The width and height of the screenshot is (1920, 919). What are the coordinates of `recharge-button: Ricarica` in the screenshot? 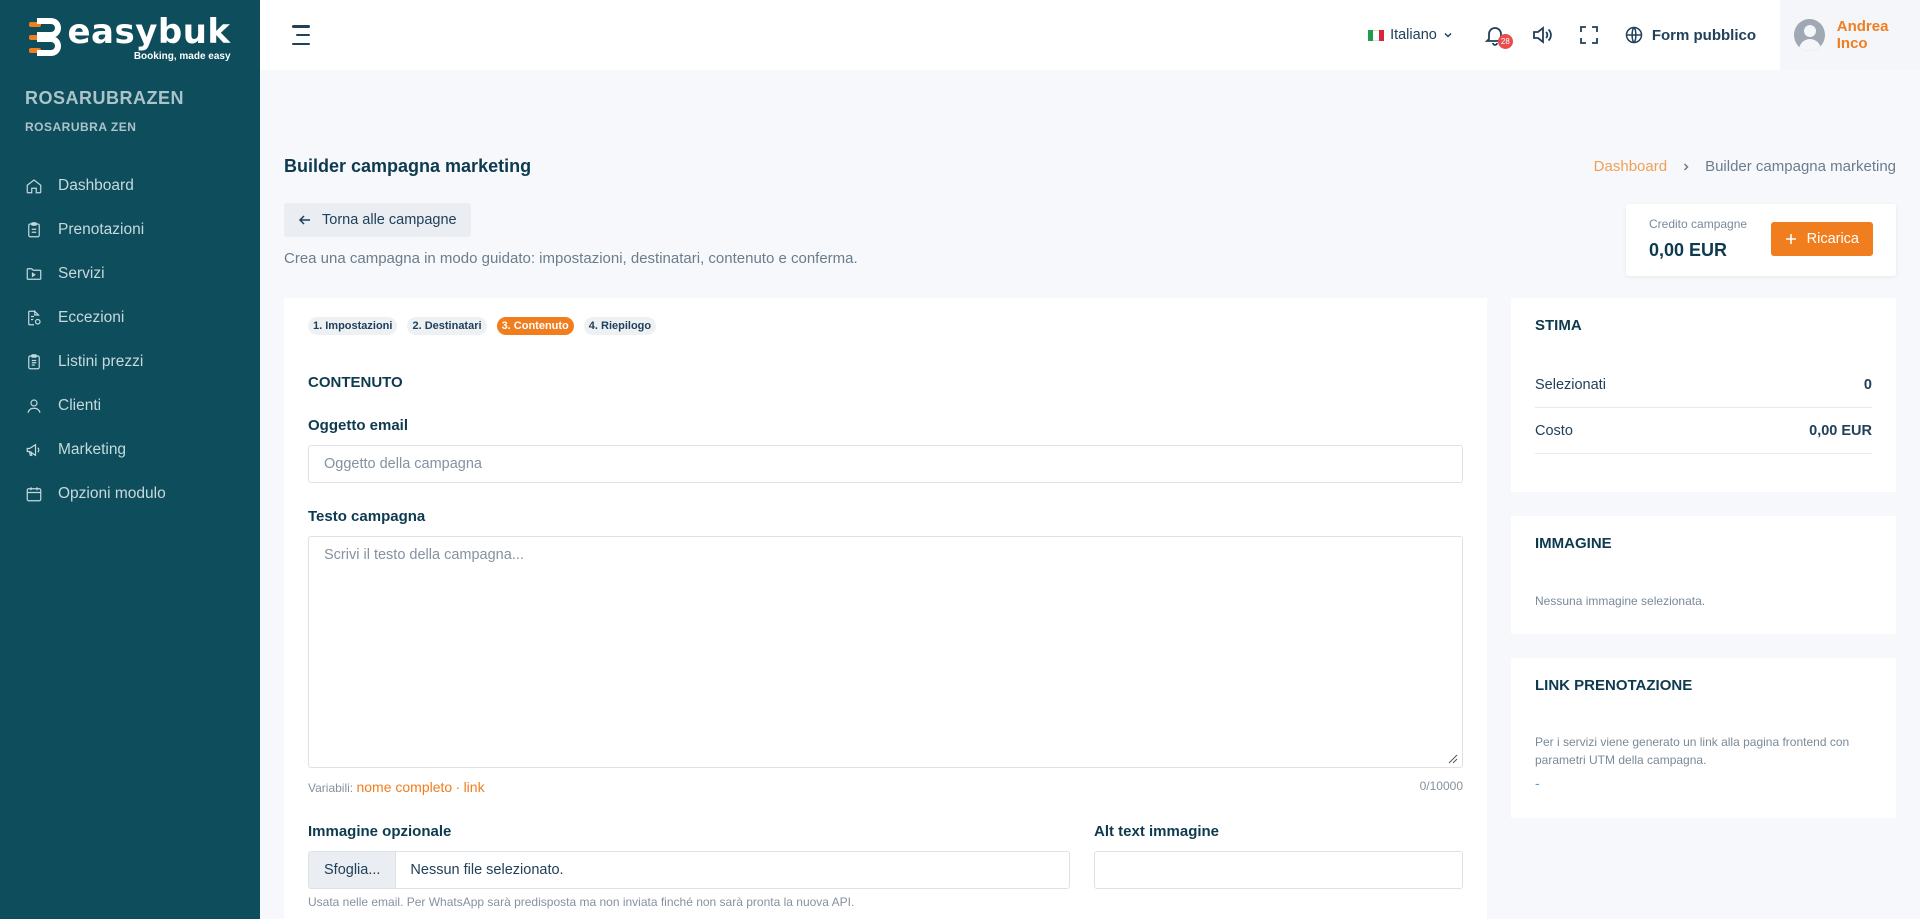 It's located at (1821, 239).